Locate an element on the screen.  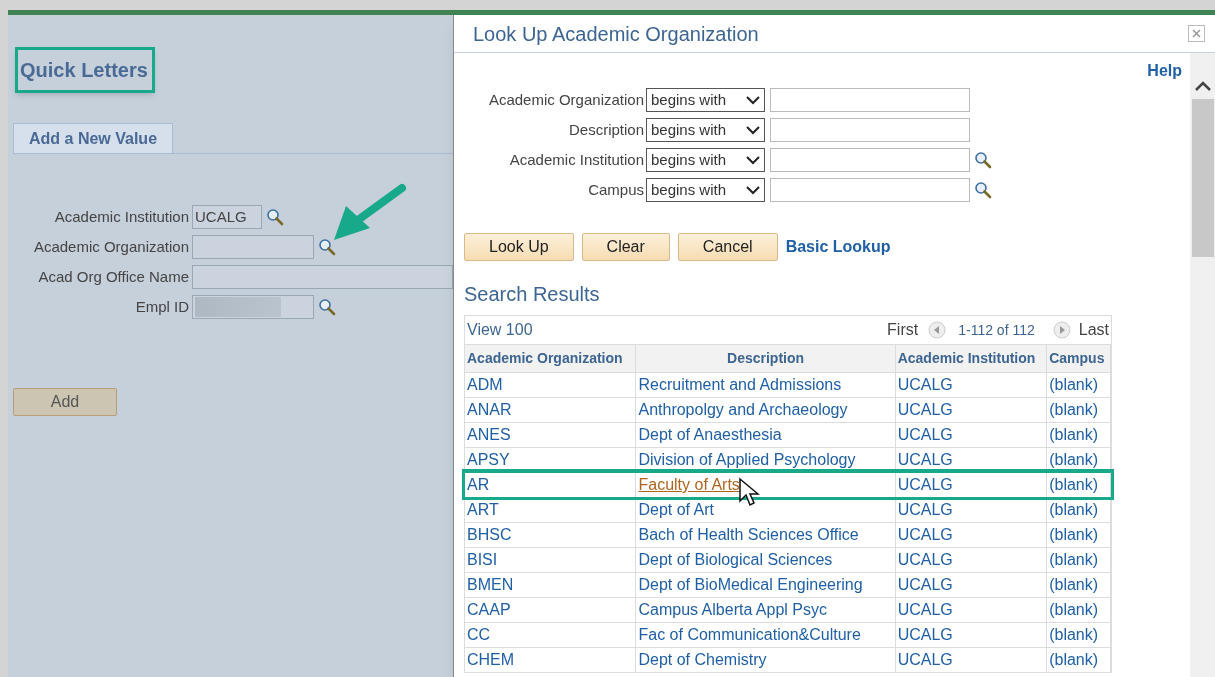
table-cell: ANAR is located at coordinates (551, 410).